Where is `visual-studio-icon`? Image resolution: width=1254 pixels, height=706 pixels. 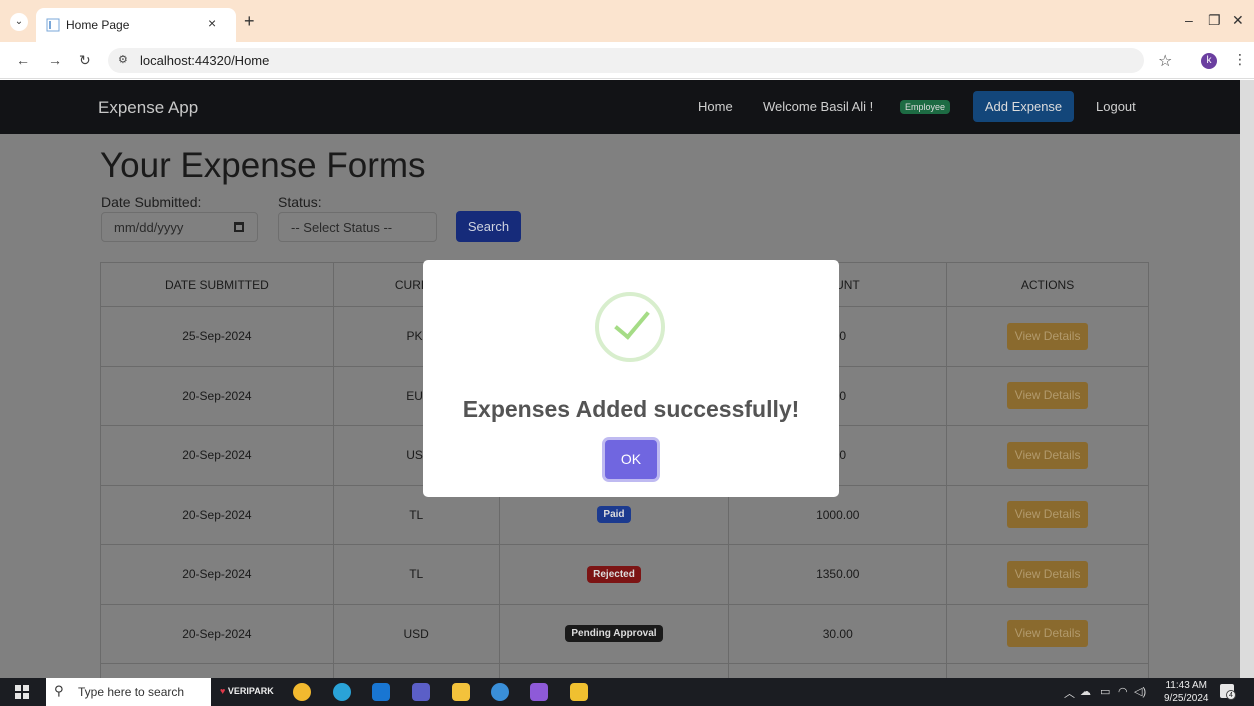
visual-studio-icon is located at coordinates (539, 692).